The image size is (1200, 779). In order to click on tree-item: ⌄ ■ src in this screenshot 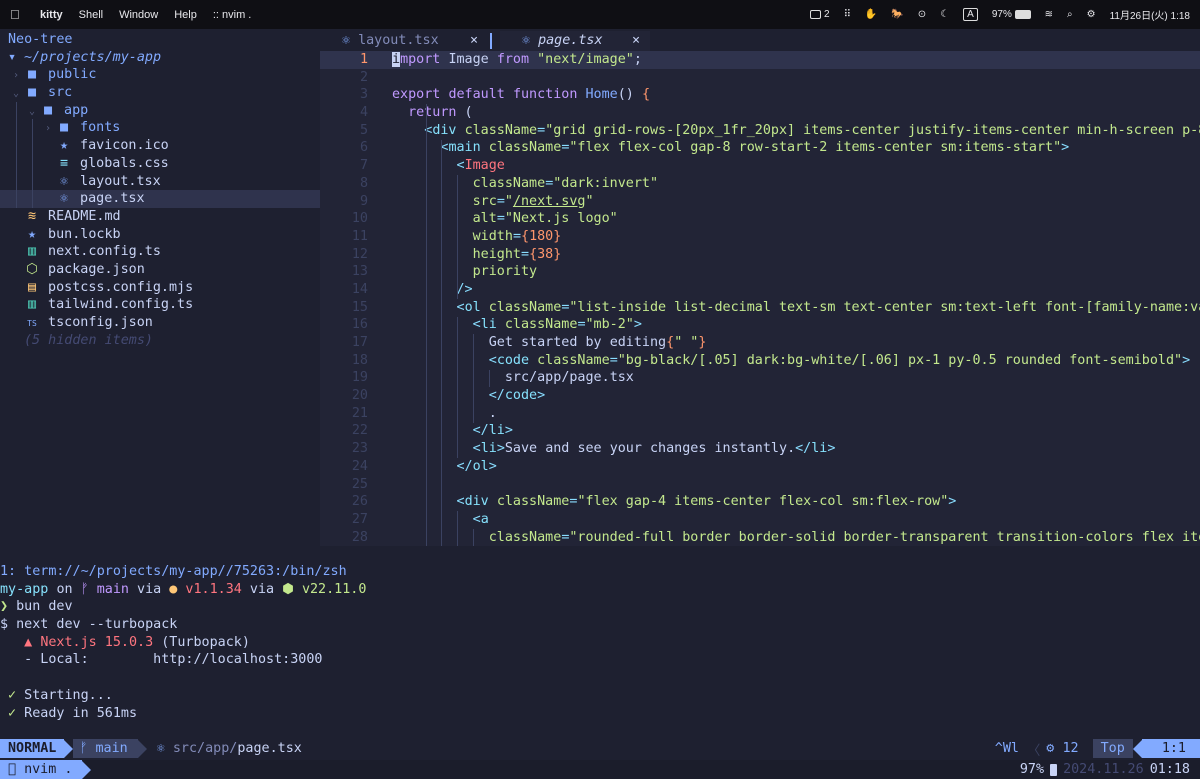, I will do `click(160, 93)`.